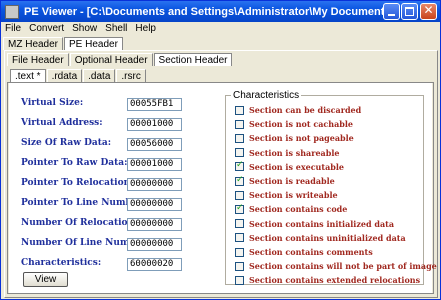 This screenshot has height=300, width=441. I want to click on characteristics-field: 60000020, so click(154, 264).